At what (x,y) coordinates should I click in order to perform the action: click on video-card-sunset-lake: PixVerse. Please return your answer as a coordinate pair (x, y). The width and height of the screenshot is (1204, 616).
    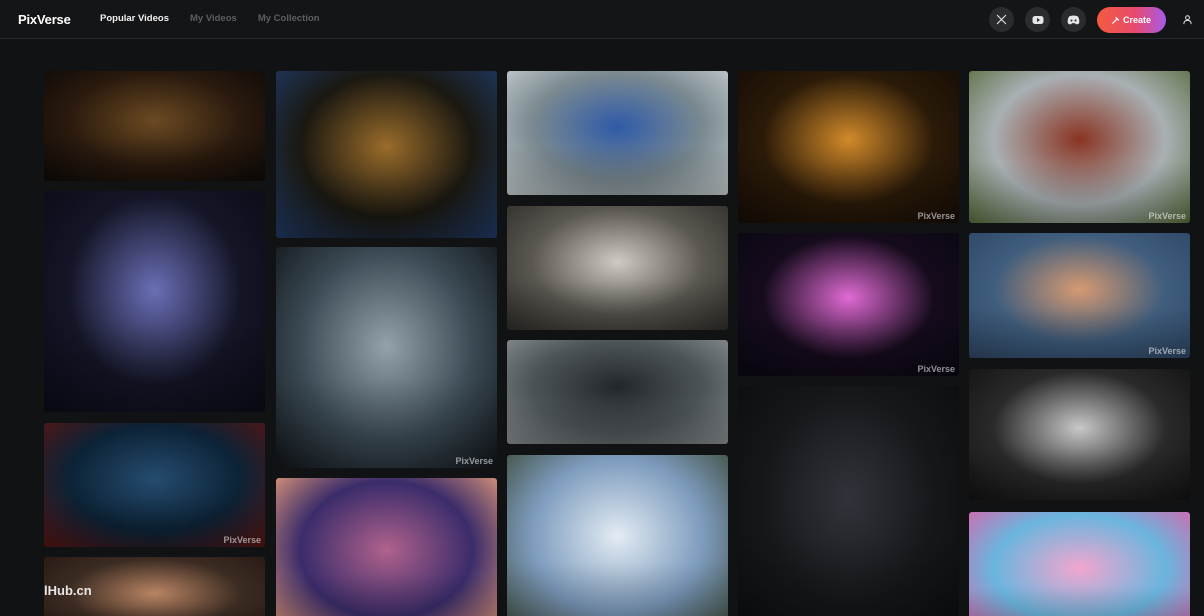
    Looking at the image, I should click on (848, 147).